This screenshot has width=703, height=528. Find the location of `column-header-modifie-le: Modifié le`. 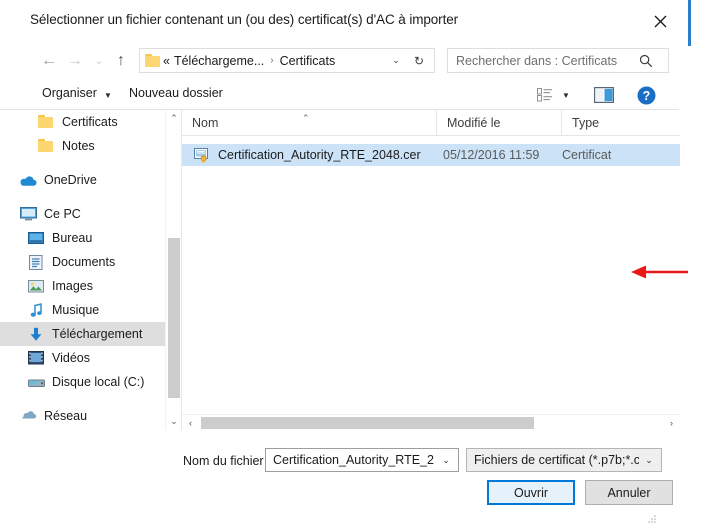

column-header-modifie-le: Modifié le is located at coordinates (499, 122).